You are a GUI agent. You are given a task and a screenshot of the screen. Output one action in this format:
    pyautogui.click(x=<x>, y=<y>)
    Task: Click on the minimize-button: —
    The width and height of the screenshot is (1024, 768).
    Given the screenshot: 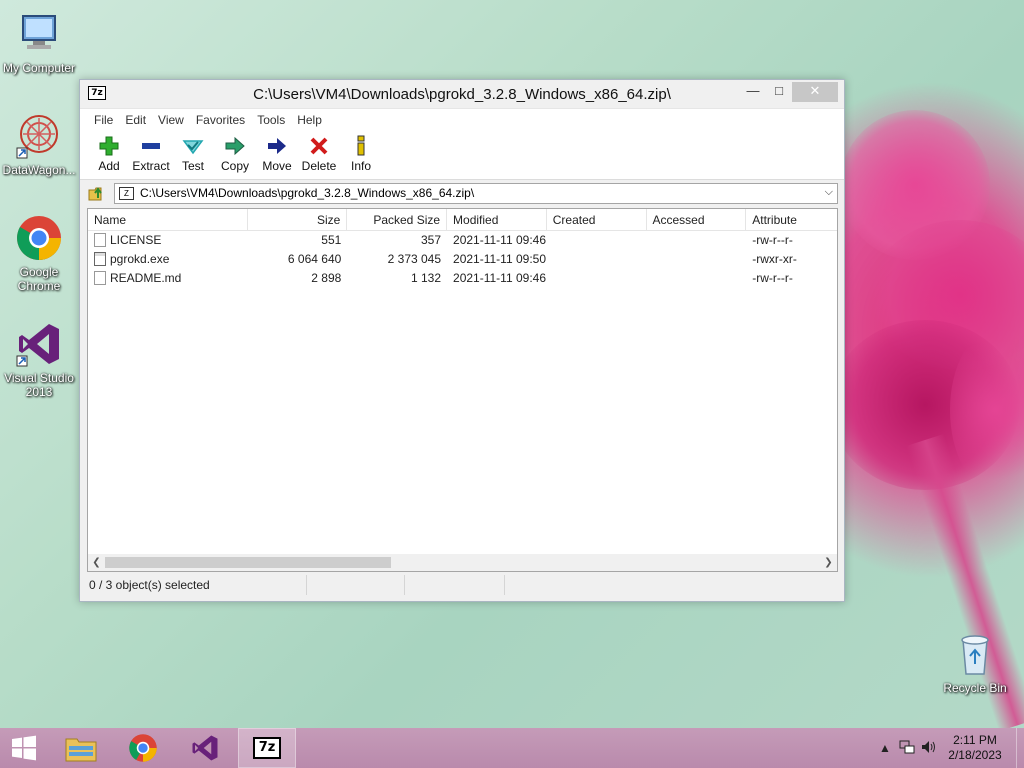 What is the action you would take?
    pyautogui.click(x=753, y=92)
    